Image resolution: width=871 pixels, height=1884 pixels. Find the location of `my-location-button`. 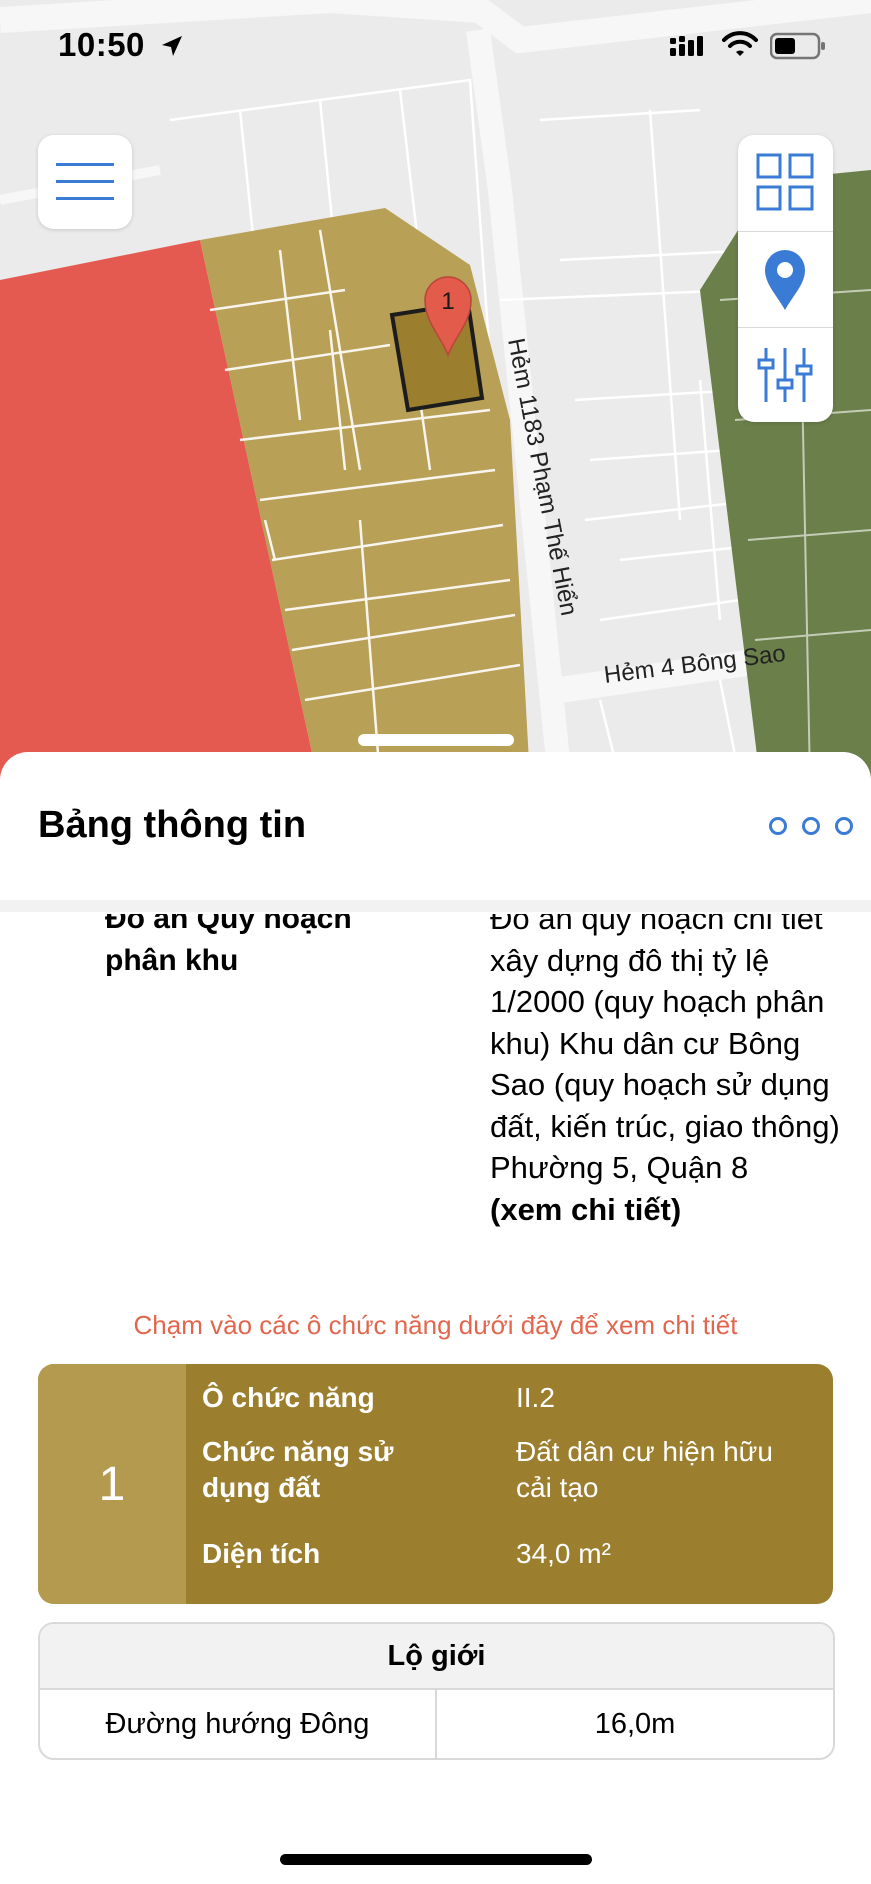

my-location-button is located at coordinates (785, 279).